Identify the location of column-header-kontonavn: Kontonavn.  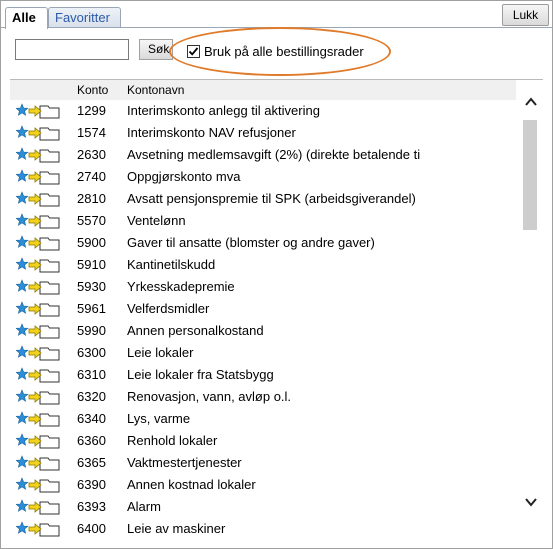
(155, 90).